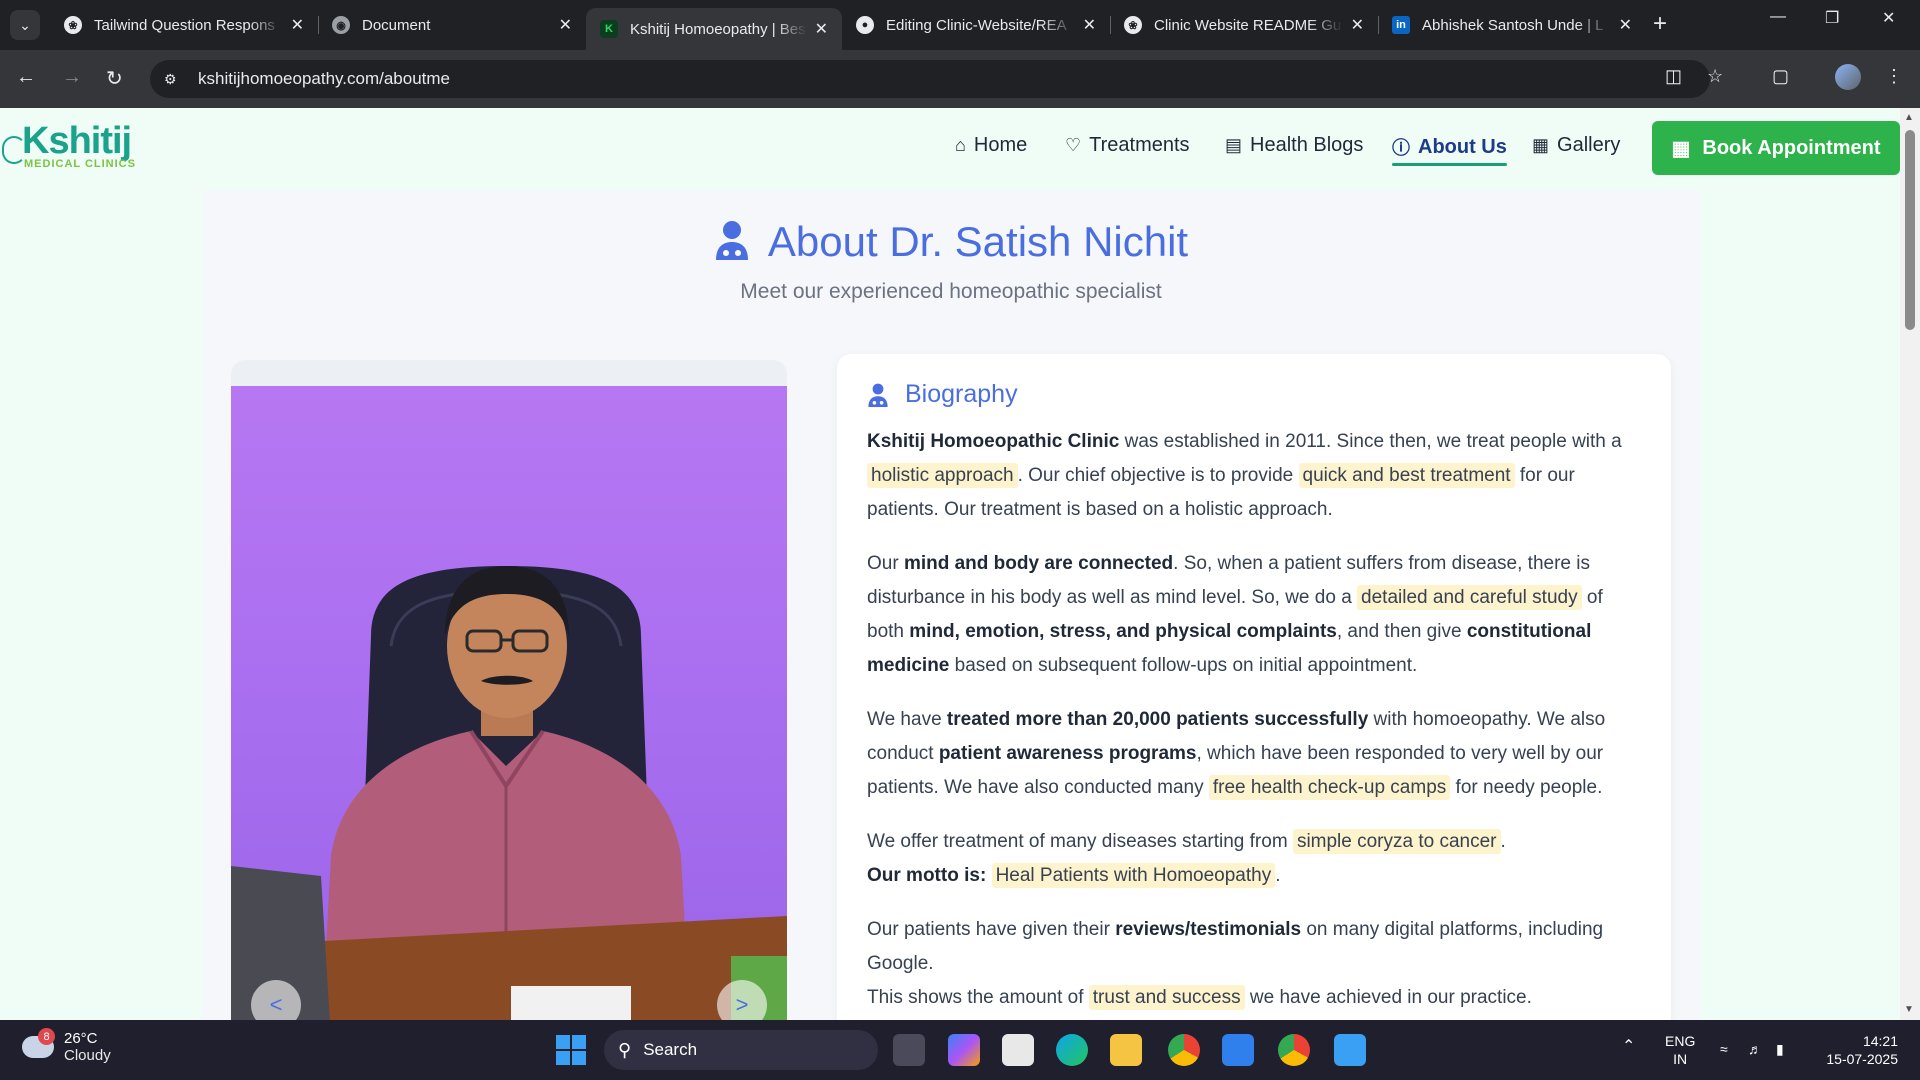 The width and height of the screenshot is (1920, 1080). What do you see at coordinates (72, 77) in the screenshot?
I see `forward-icon: →` at bounding box center [72, 77].